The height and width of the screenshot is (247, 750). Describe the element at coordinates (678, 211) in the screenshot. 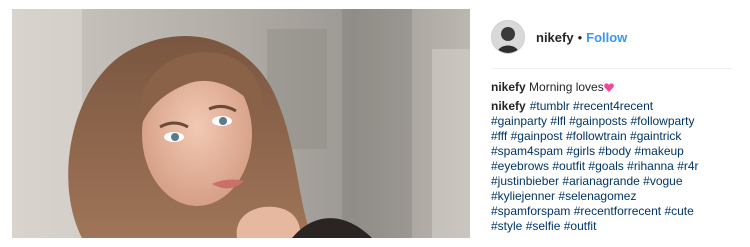

I see `hashtag-link: #cute` at that location.